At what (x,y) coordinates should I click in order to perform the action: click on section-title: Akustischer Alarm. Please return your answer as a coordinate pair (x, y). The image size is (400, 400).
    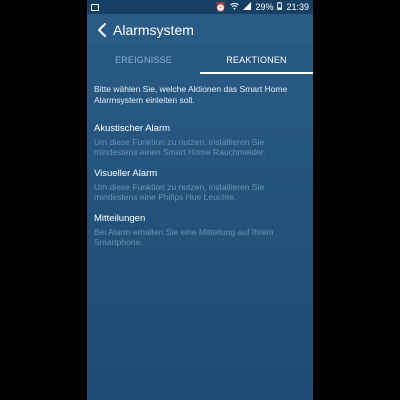
    Looking at the image, I should click on (132, 128).